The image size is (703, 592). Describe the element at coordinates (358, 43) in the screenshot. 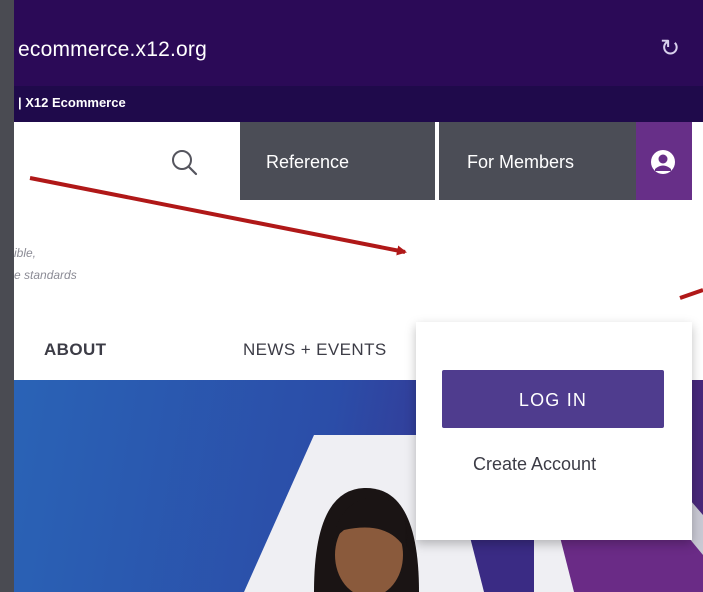

I see `browser-url-bar: ecommerce.x12.org ↻` at that location.